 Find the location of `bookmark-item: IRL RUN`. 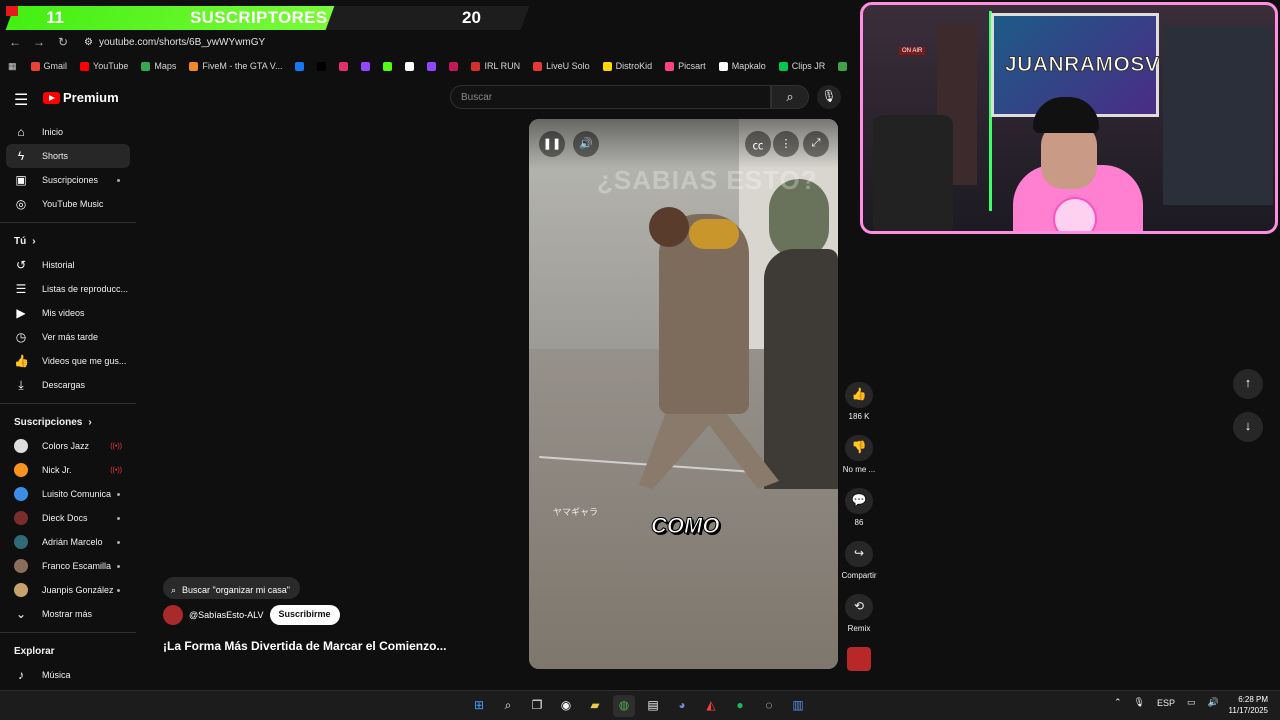

bookmark-item: IRL RUN is located at coordinates (495, 66).